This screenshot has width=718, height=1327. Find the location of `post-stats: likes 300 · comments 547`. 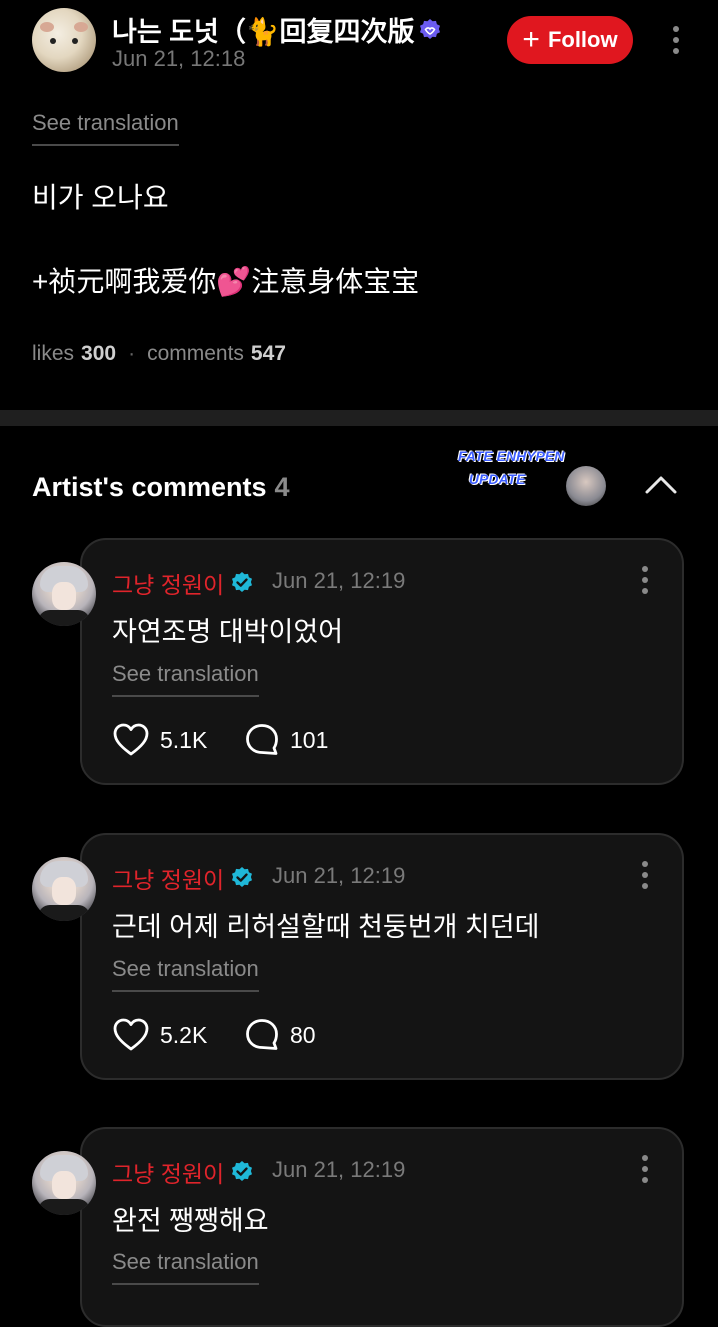

post-stats: likes 300 · comments 547 is located at coordinates (159, 354).